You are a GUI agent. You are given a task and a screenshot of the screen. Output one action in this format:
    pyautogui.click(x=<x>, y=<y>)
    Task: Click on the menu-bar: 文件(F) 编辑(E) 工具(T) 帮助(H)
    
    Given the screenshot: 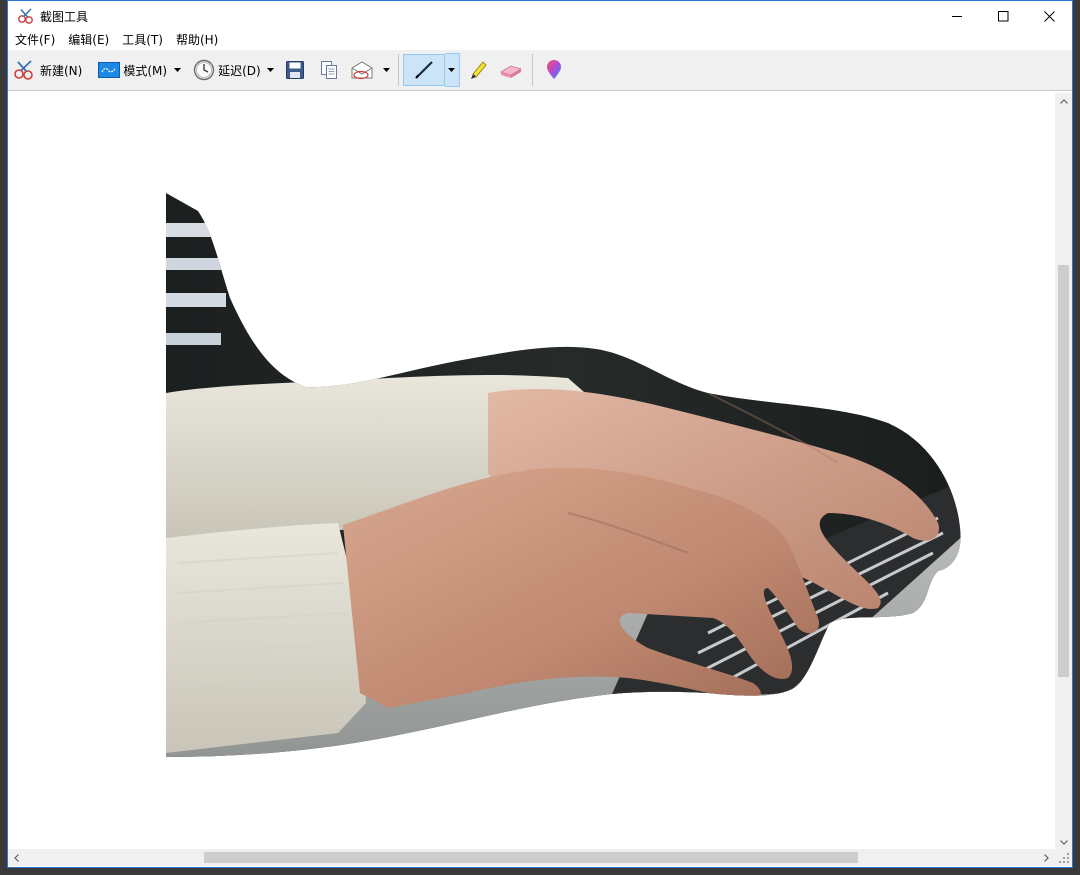 What is the action you would take?
    pyautogui.click(x=540, y=40)
    